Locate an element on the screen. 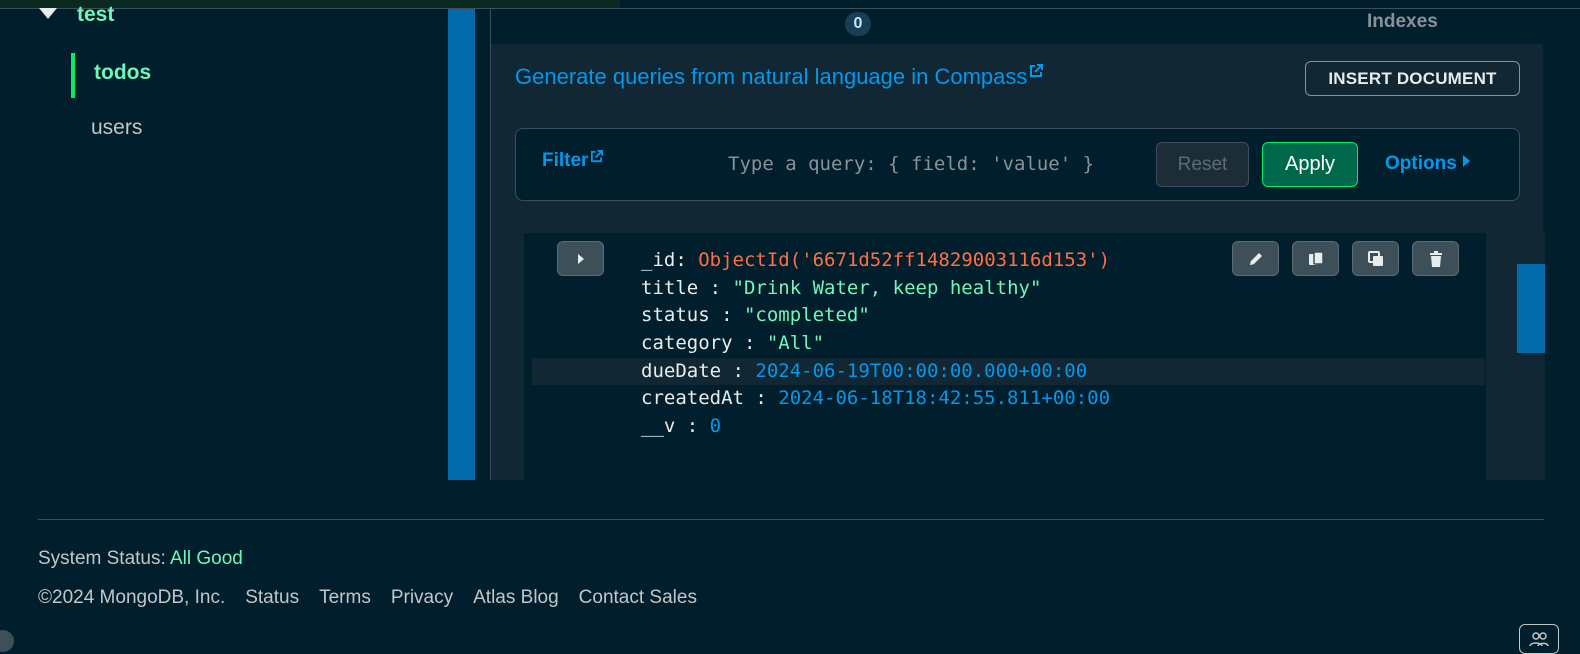  copy-icon is located at coordinates (1316, 257).